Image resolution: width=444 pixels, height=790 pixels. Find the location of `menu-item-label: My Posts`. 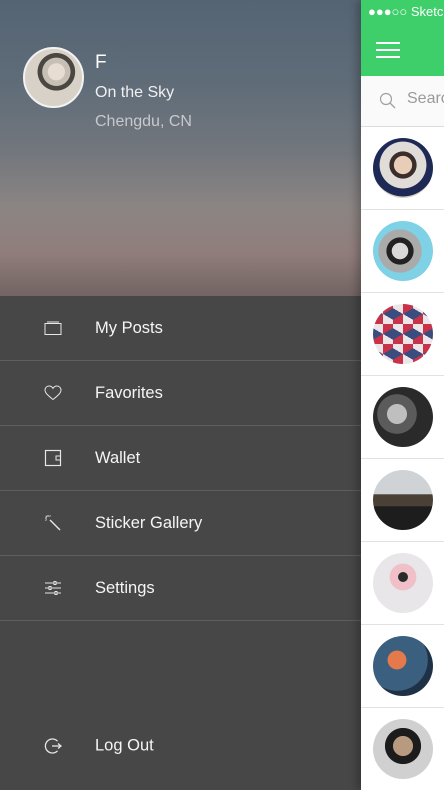

menu-item-label: My Posts is located at coordinates (129, 327).